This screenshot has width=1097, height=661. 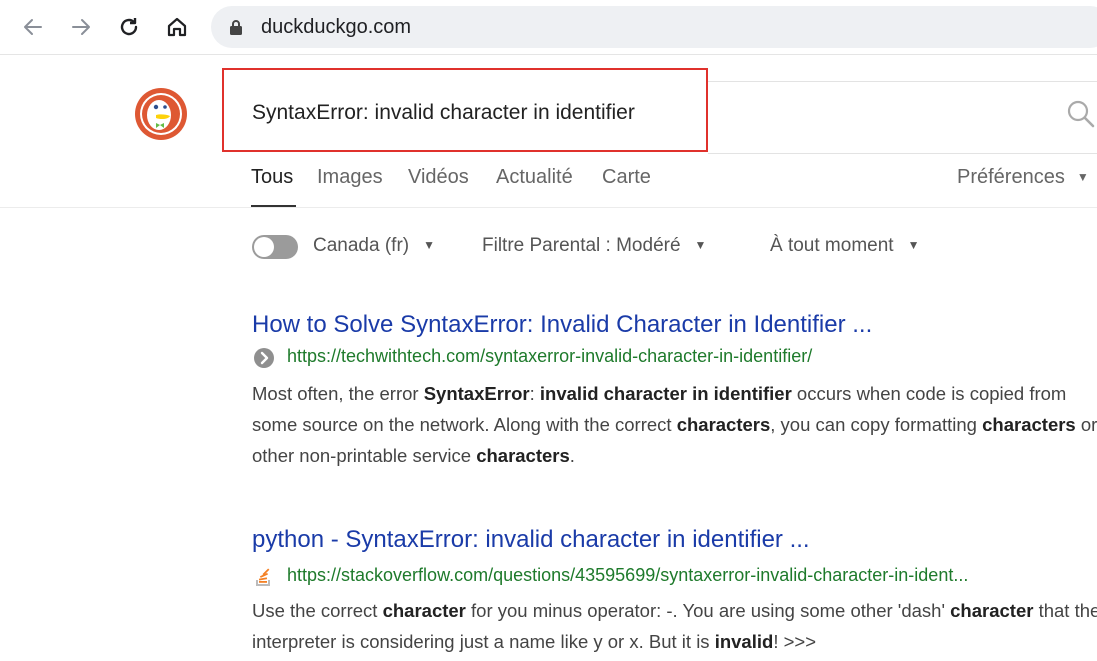 I want to click on snippet-text: ! >>>, so click(x=795, y=641).